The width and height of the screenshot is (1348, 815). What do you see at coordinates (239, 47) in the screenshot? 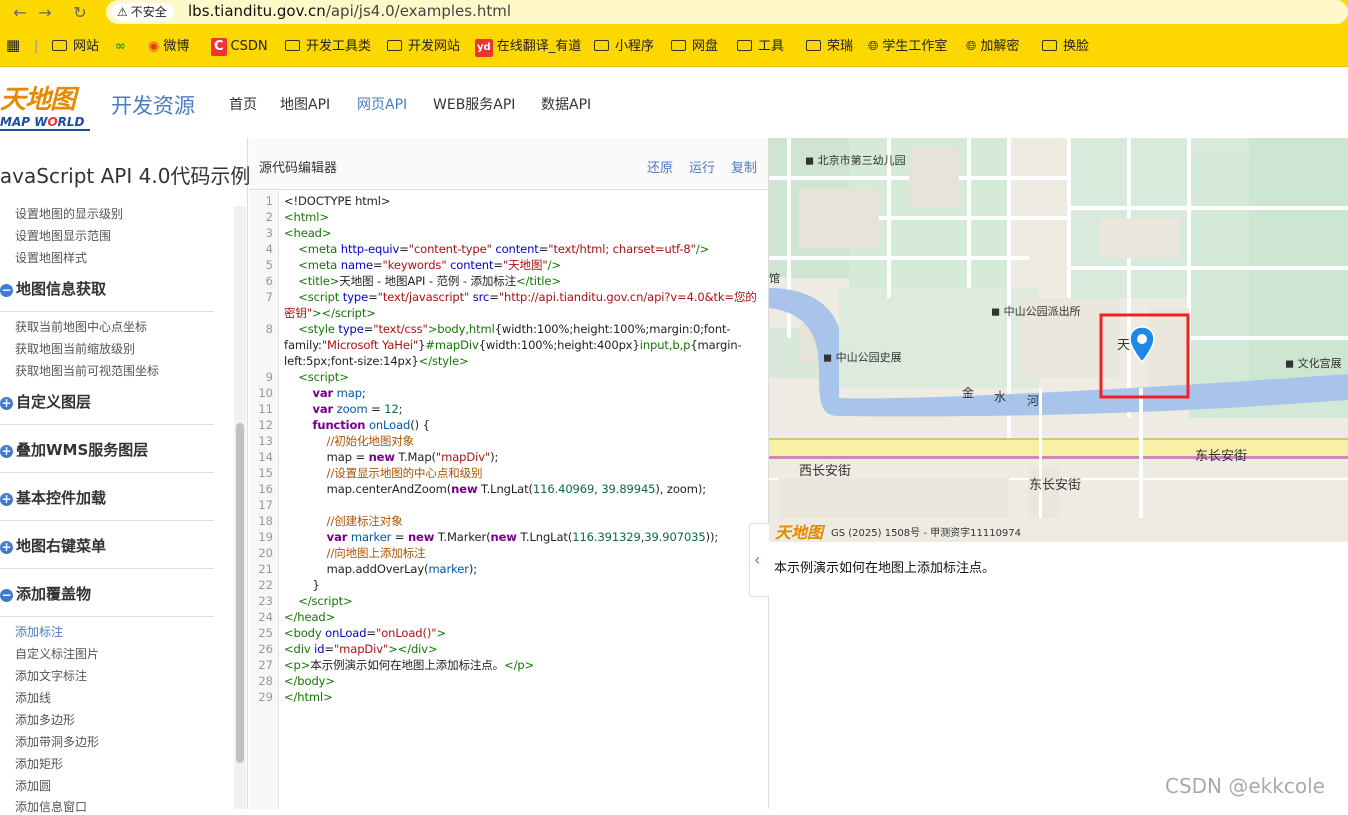
I see `bookmark-item: C CSDN` at bounding box center [239, 47].